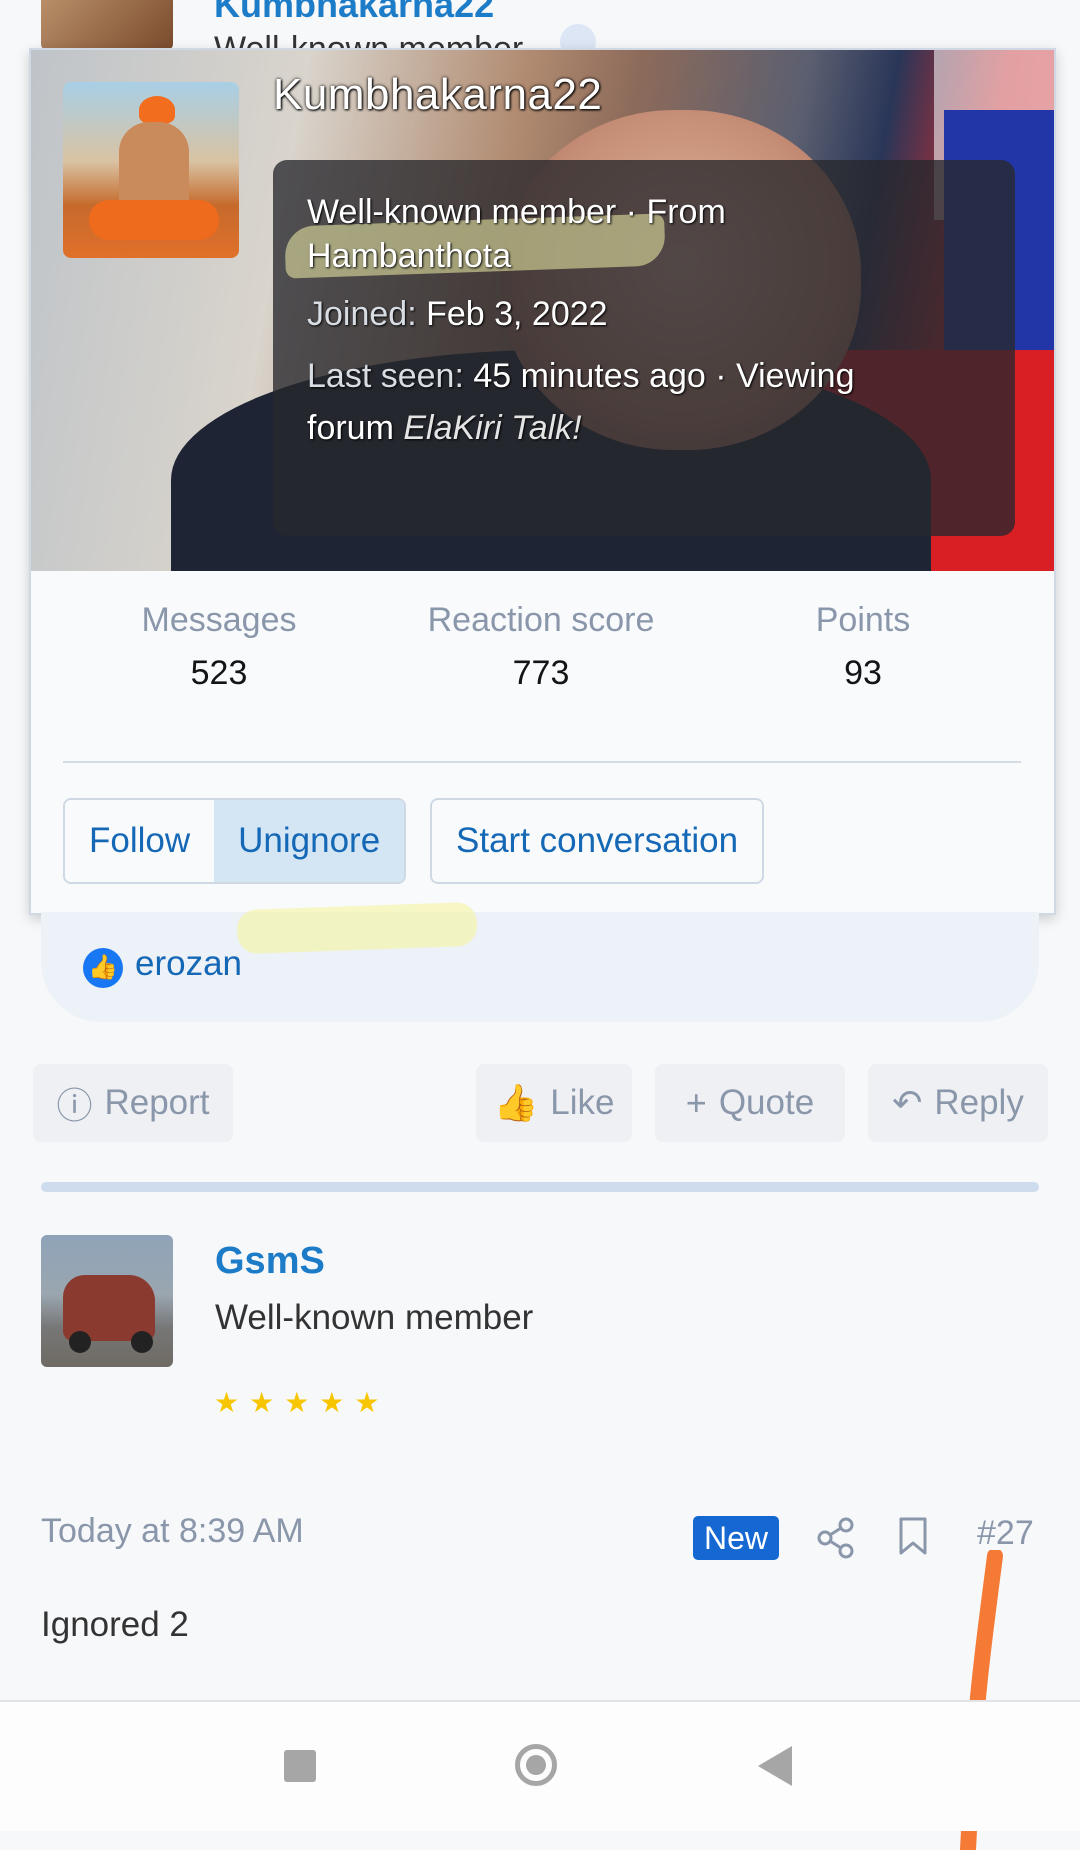 This screenshot has width=1080, height=1850. I want to click on alert-circle-icon: ⓘ, so click(74, 1105).